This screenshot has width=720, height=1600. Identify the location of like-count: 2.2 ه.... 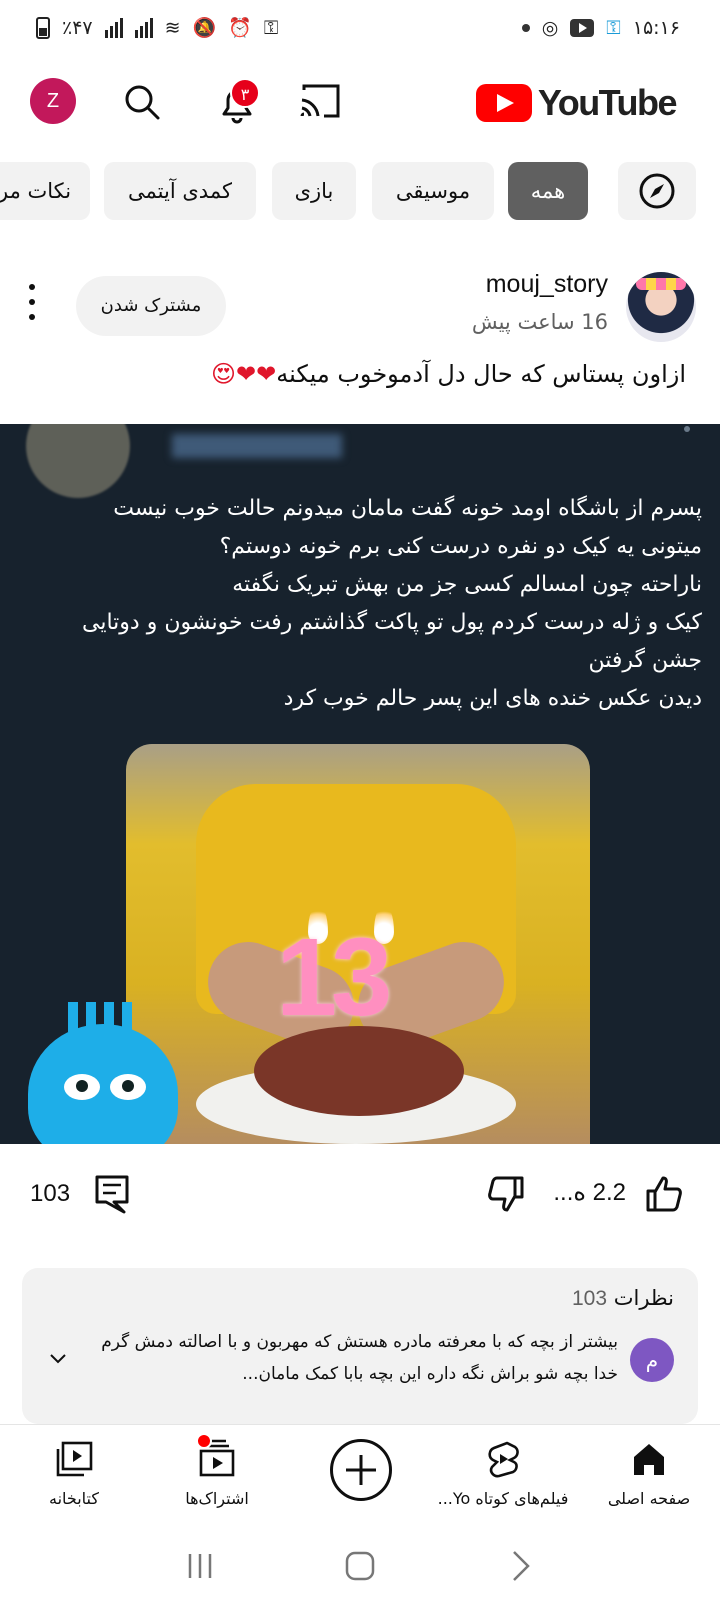
(589, 1192).